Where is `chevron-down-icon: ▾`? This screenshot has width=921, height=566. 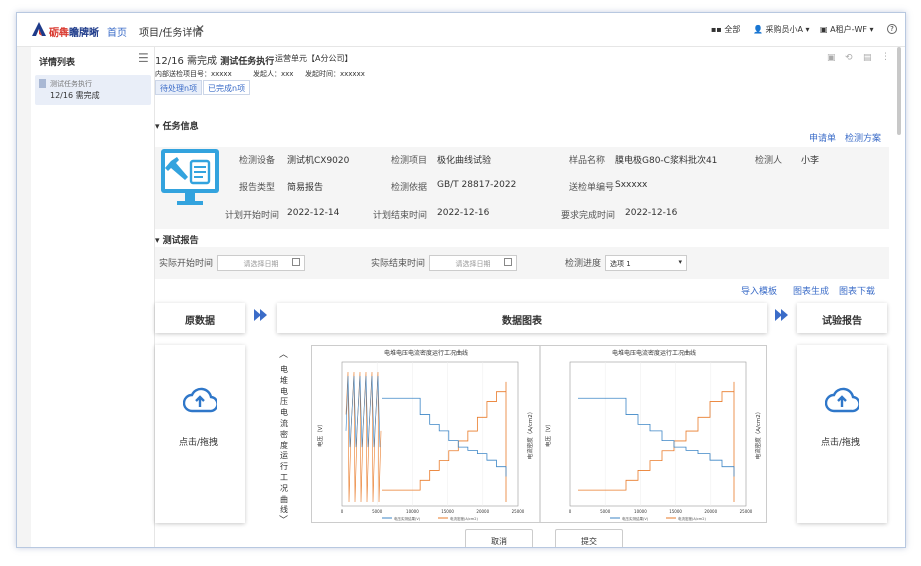
chevron-down-icon: ▾ is located at coordinates (680, 262).